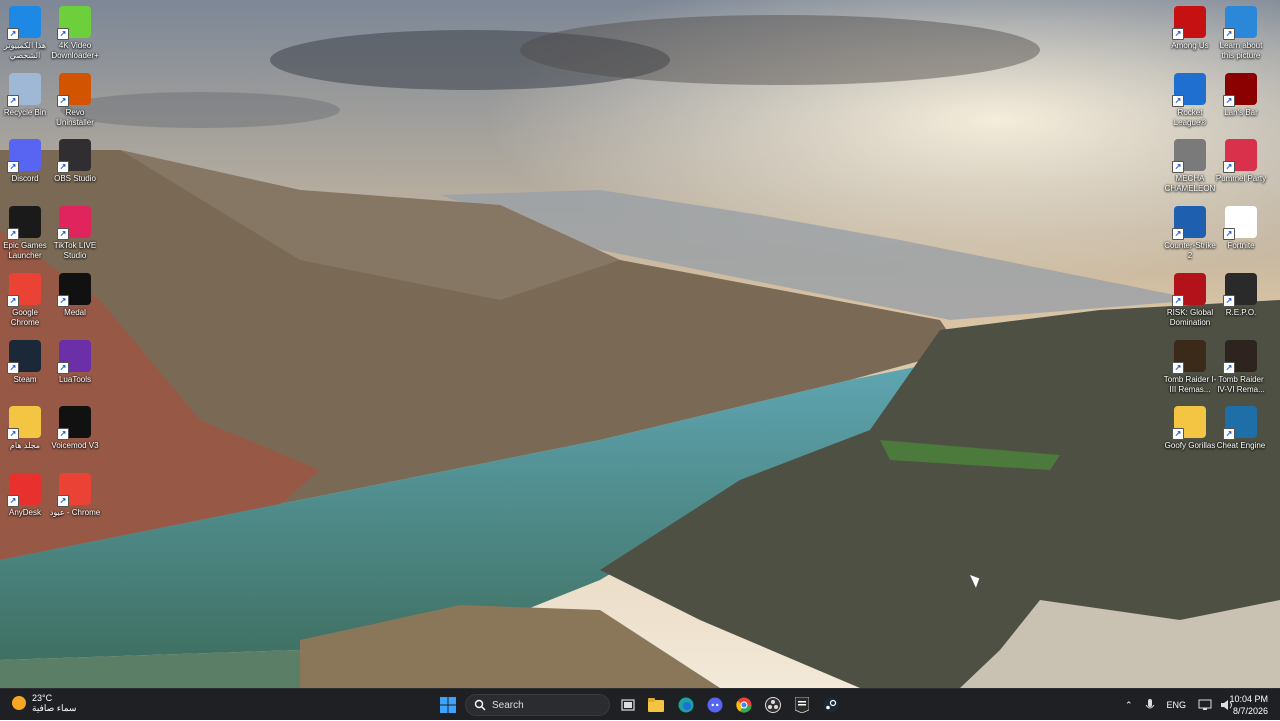  I want to click on desktop-icon-revo-uninstaller: ↗ Revo Uninstaller, so click(75, 101).